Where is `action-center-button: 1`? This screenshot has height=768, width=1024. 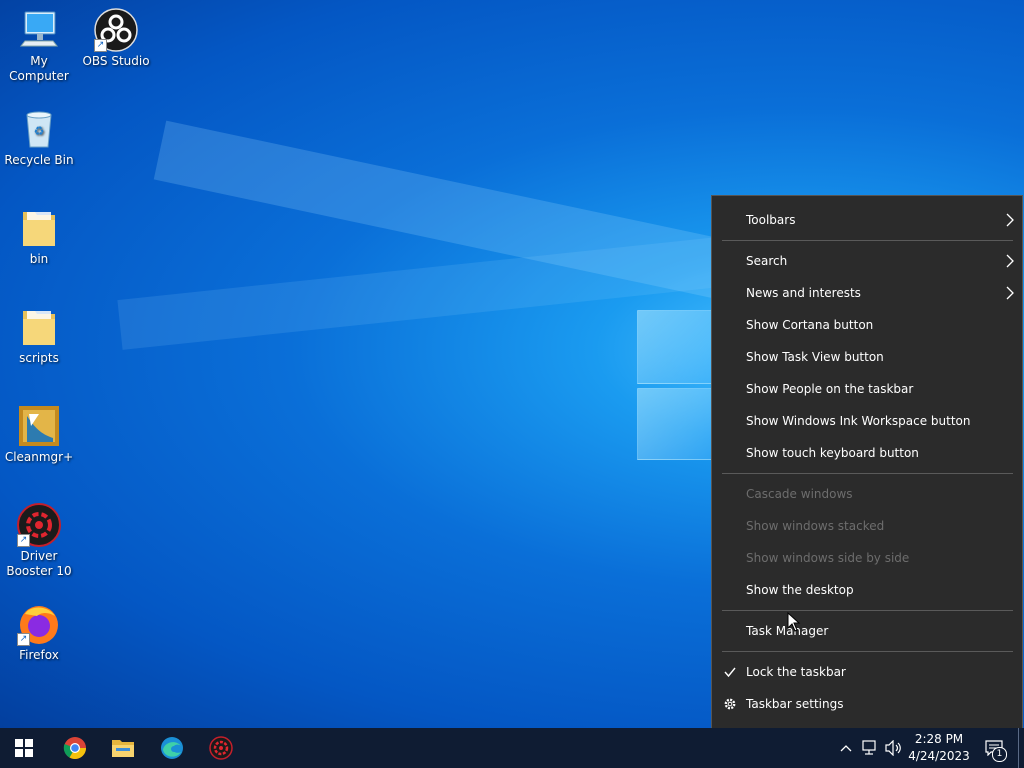
action-center-button: 1 is located at coordinates (994, 750).